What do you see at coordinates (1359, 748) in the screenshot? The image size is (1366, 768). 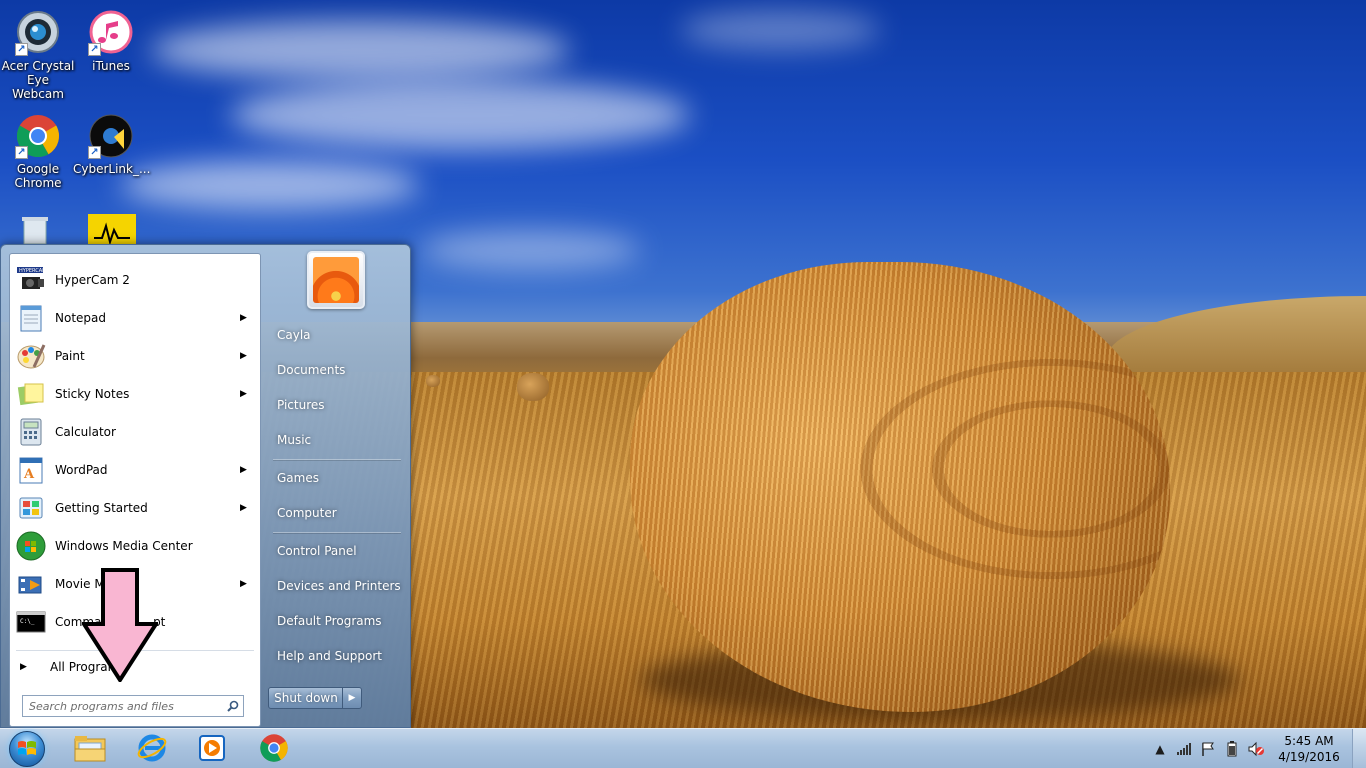 I see `show-desktop-button` at bounding box center [1359, 748].